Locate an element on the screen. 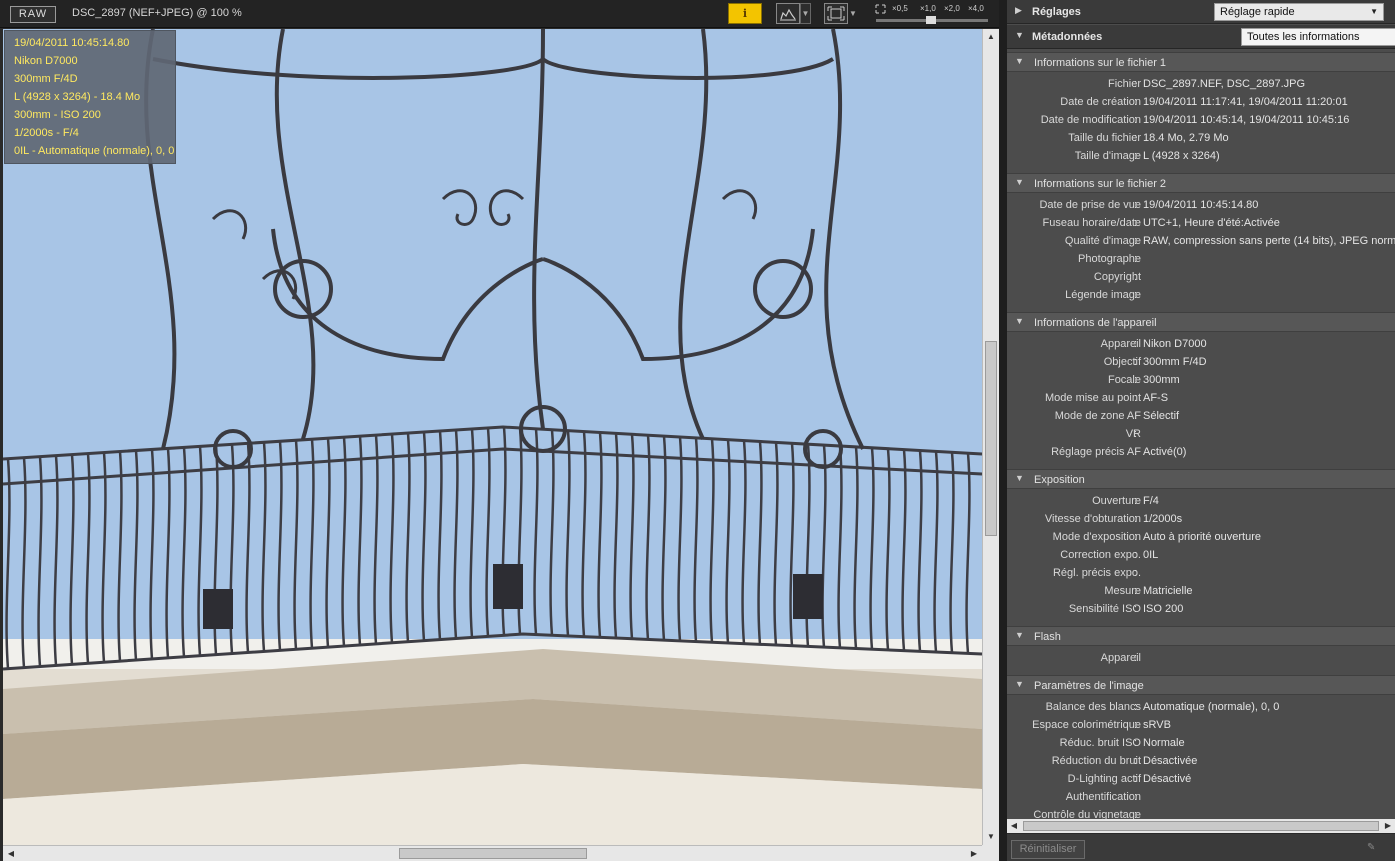  panel-splitter is located at coordinates (1003, 430).